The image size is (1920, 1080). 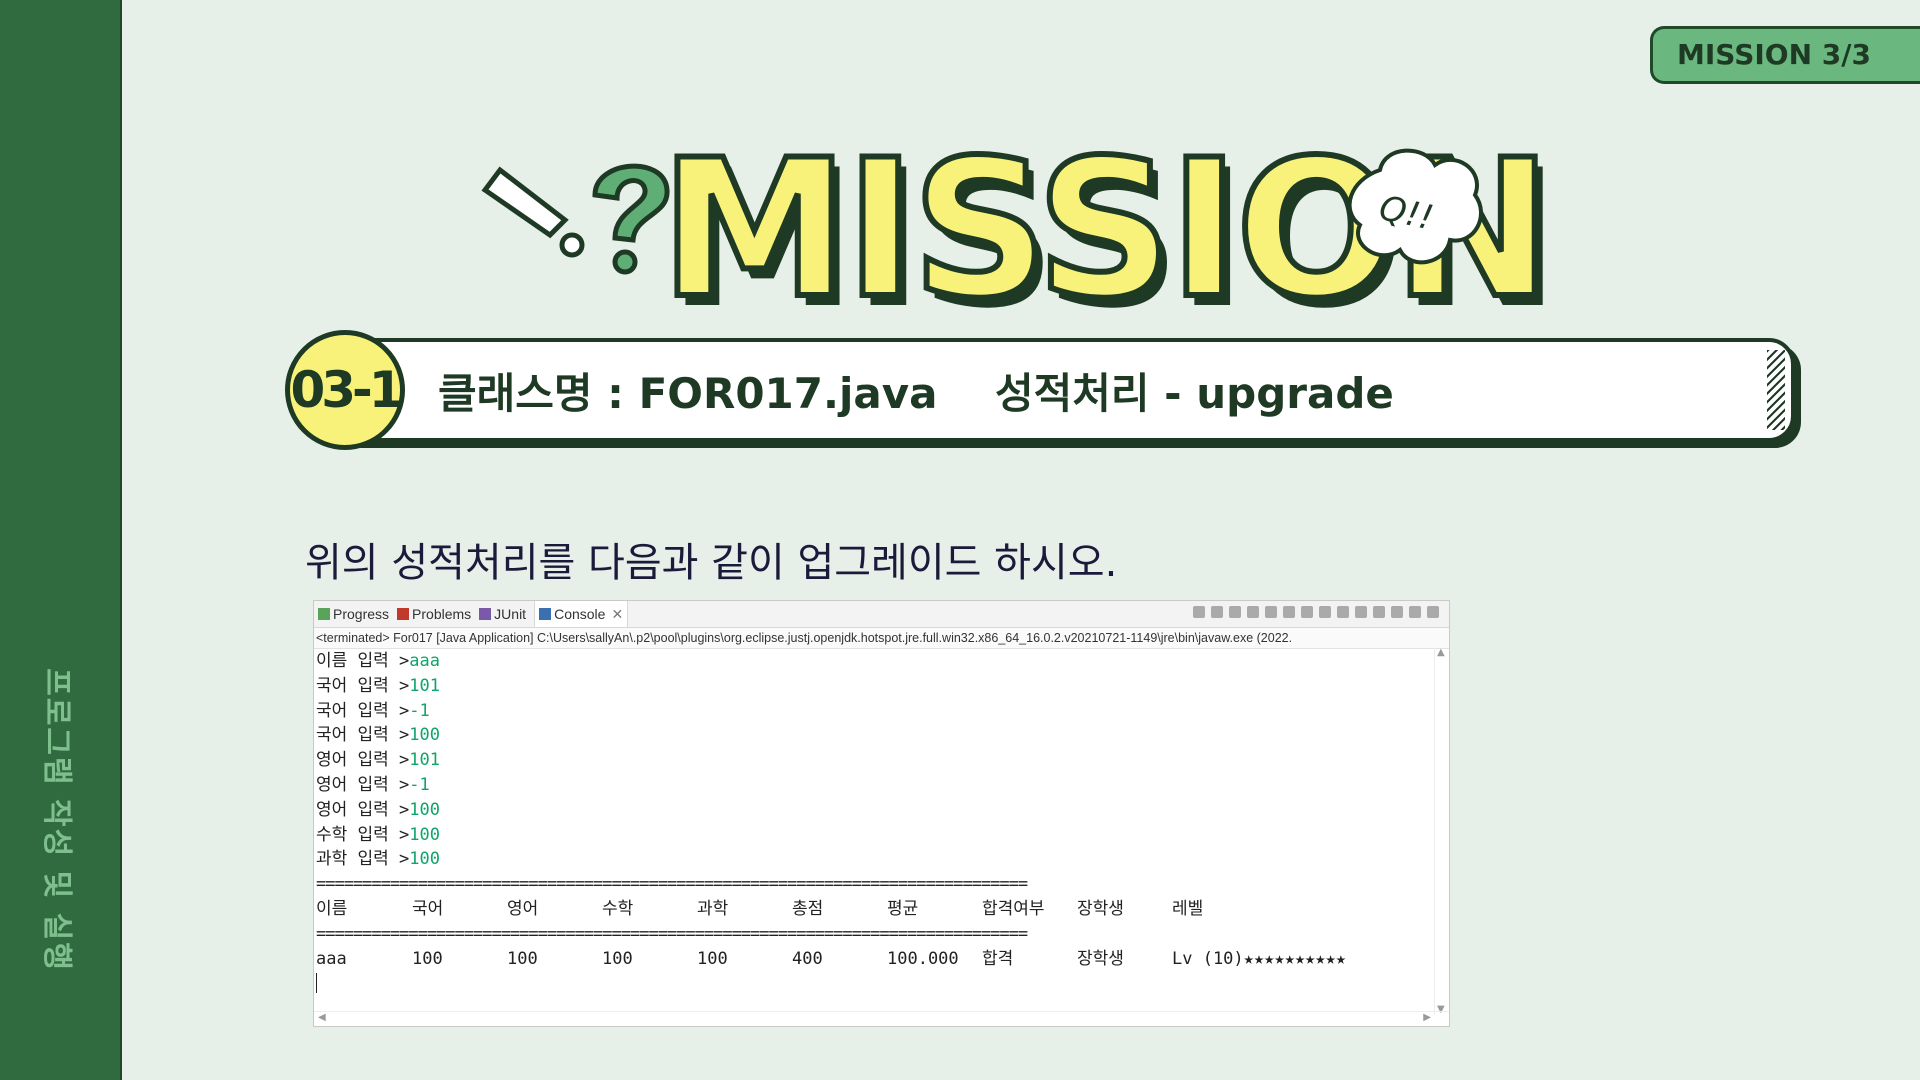 What do you see at coordinates (373, 710) in the screenshot?
I see `console-line: 국어 입력 >-1` at bounding box center [373, 710].